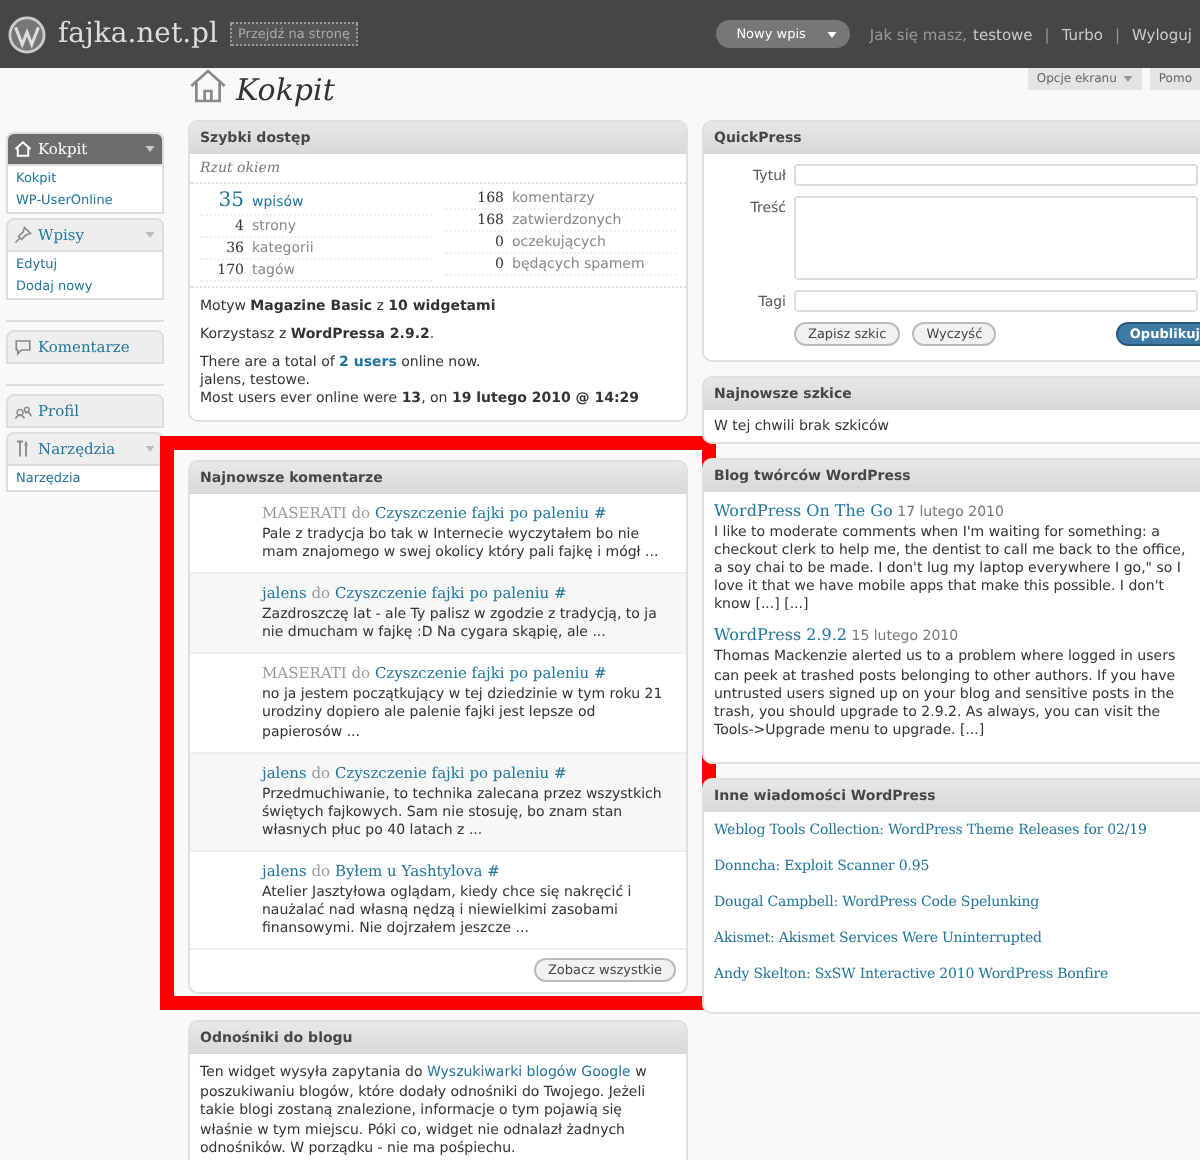 The image size is (1200, 1160). Describe the element at coordinates (23, 235) in the screenshot. I see `pin-icon` at that location.